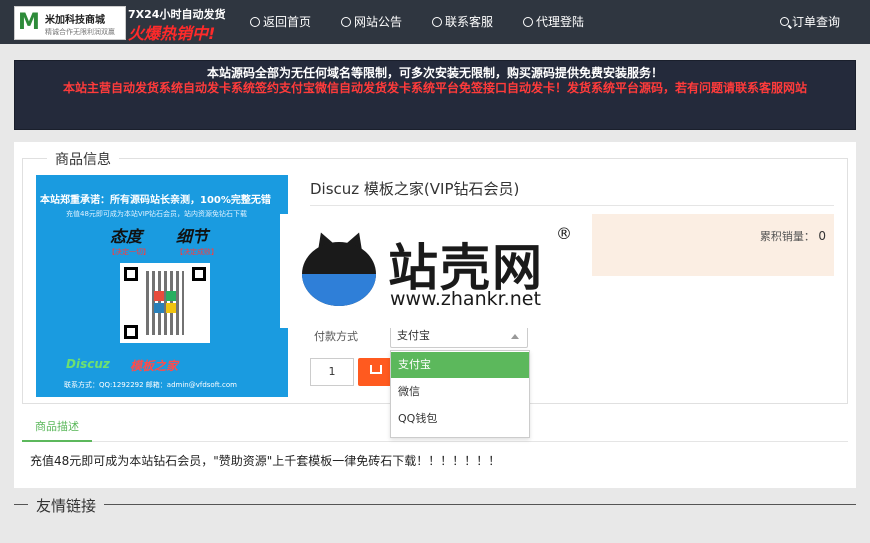 The width and height of the screenshot is (870, 543). What do you see at coordinates (378, 22) in the screenshot?
I see `nav-announcement-label: 网站公告` at bounding box center [378, 22].